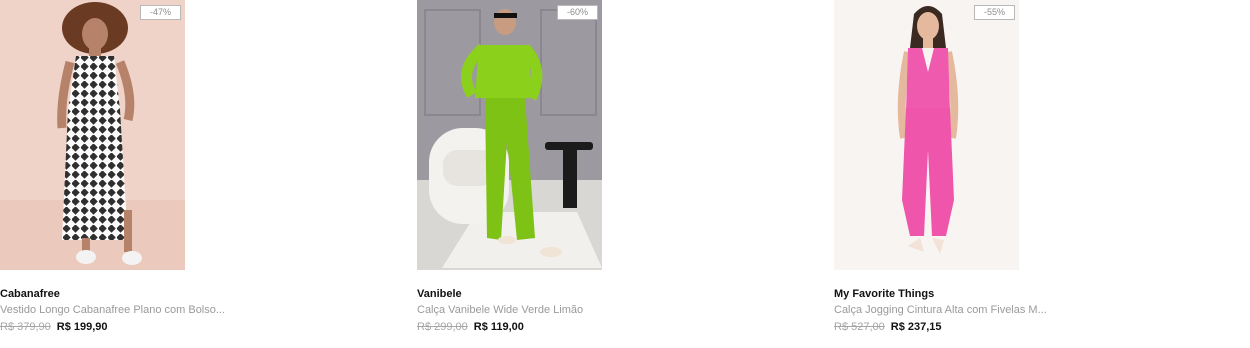 The width and height of the screenshot is (1250, 348). What do you see at coordinates (470, 327) in the screenshot?
I see `product-price: R$ 299,00 R$ 119,00` at bounding box center [470, 327].